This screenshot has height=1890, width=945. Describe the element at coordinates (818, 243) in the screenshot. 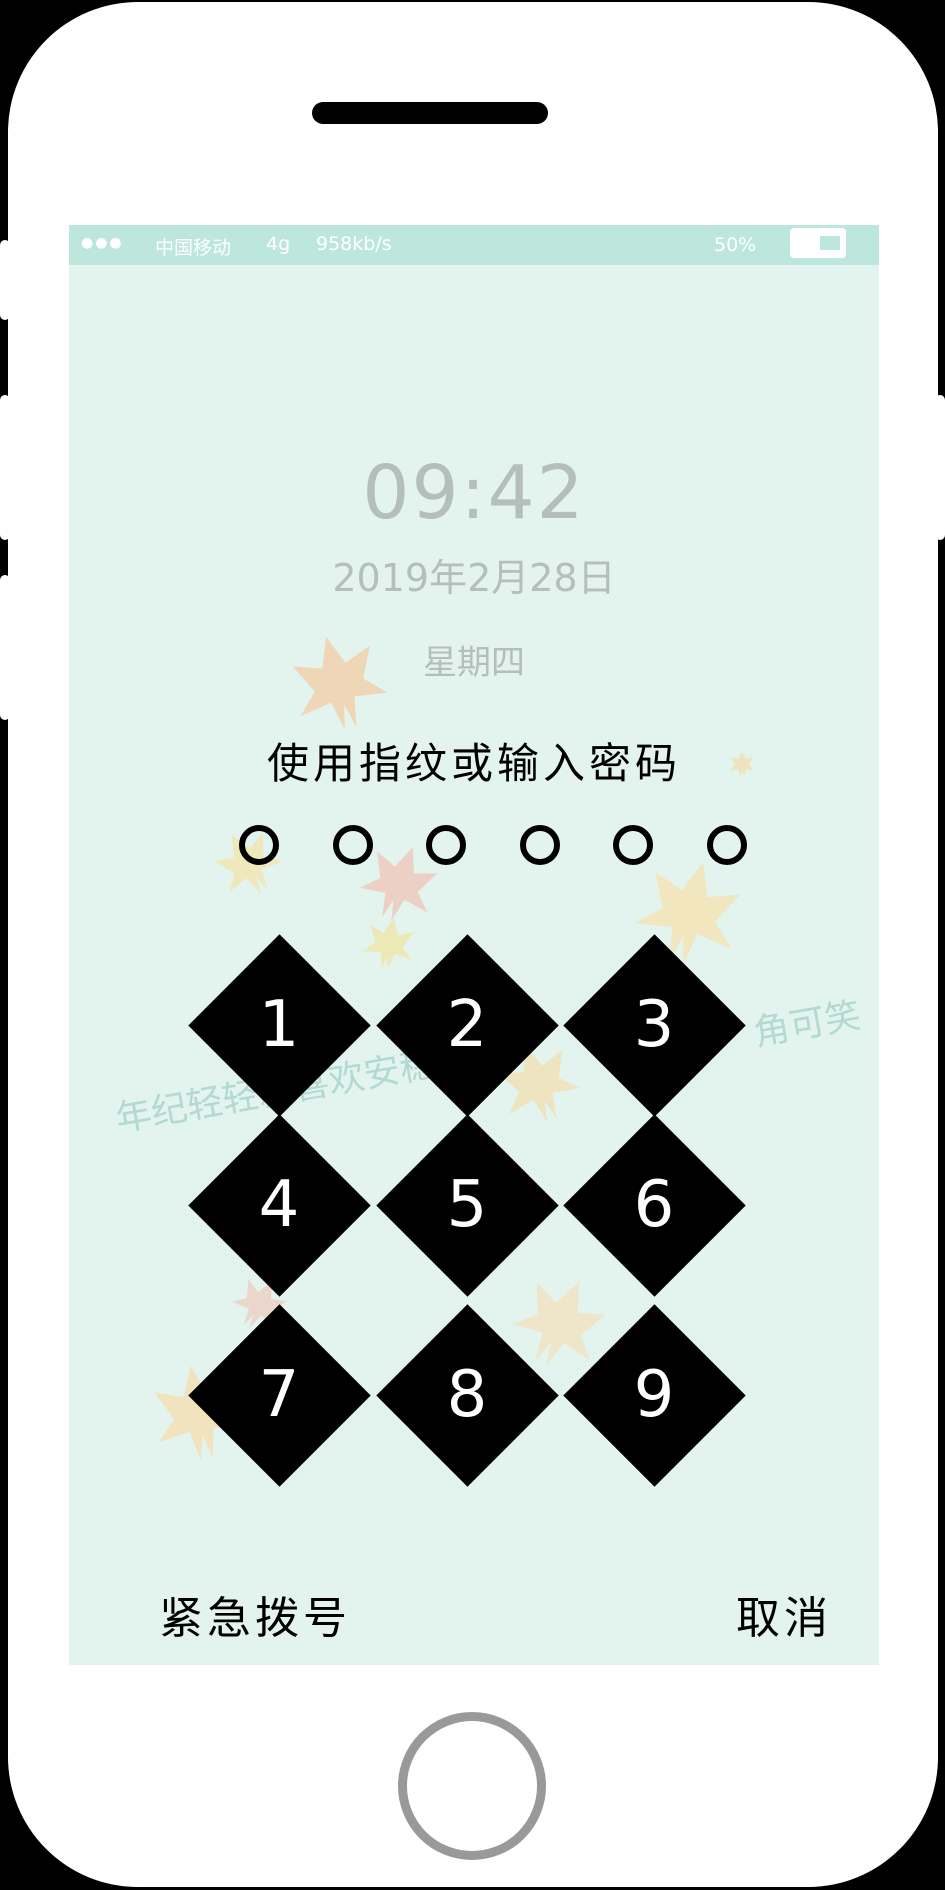

I see `battery-icon` at that location.